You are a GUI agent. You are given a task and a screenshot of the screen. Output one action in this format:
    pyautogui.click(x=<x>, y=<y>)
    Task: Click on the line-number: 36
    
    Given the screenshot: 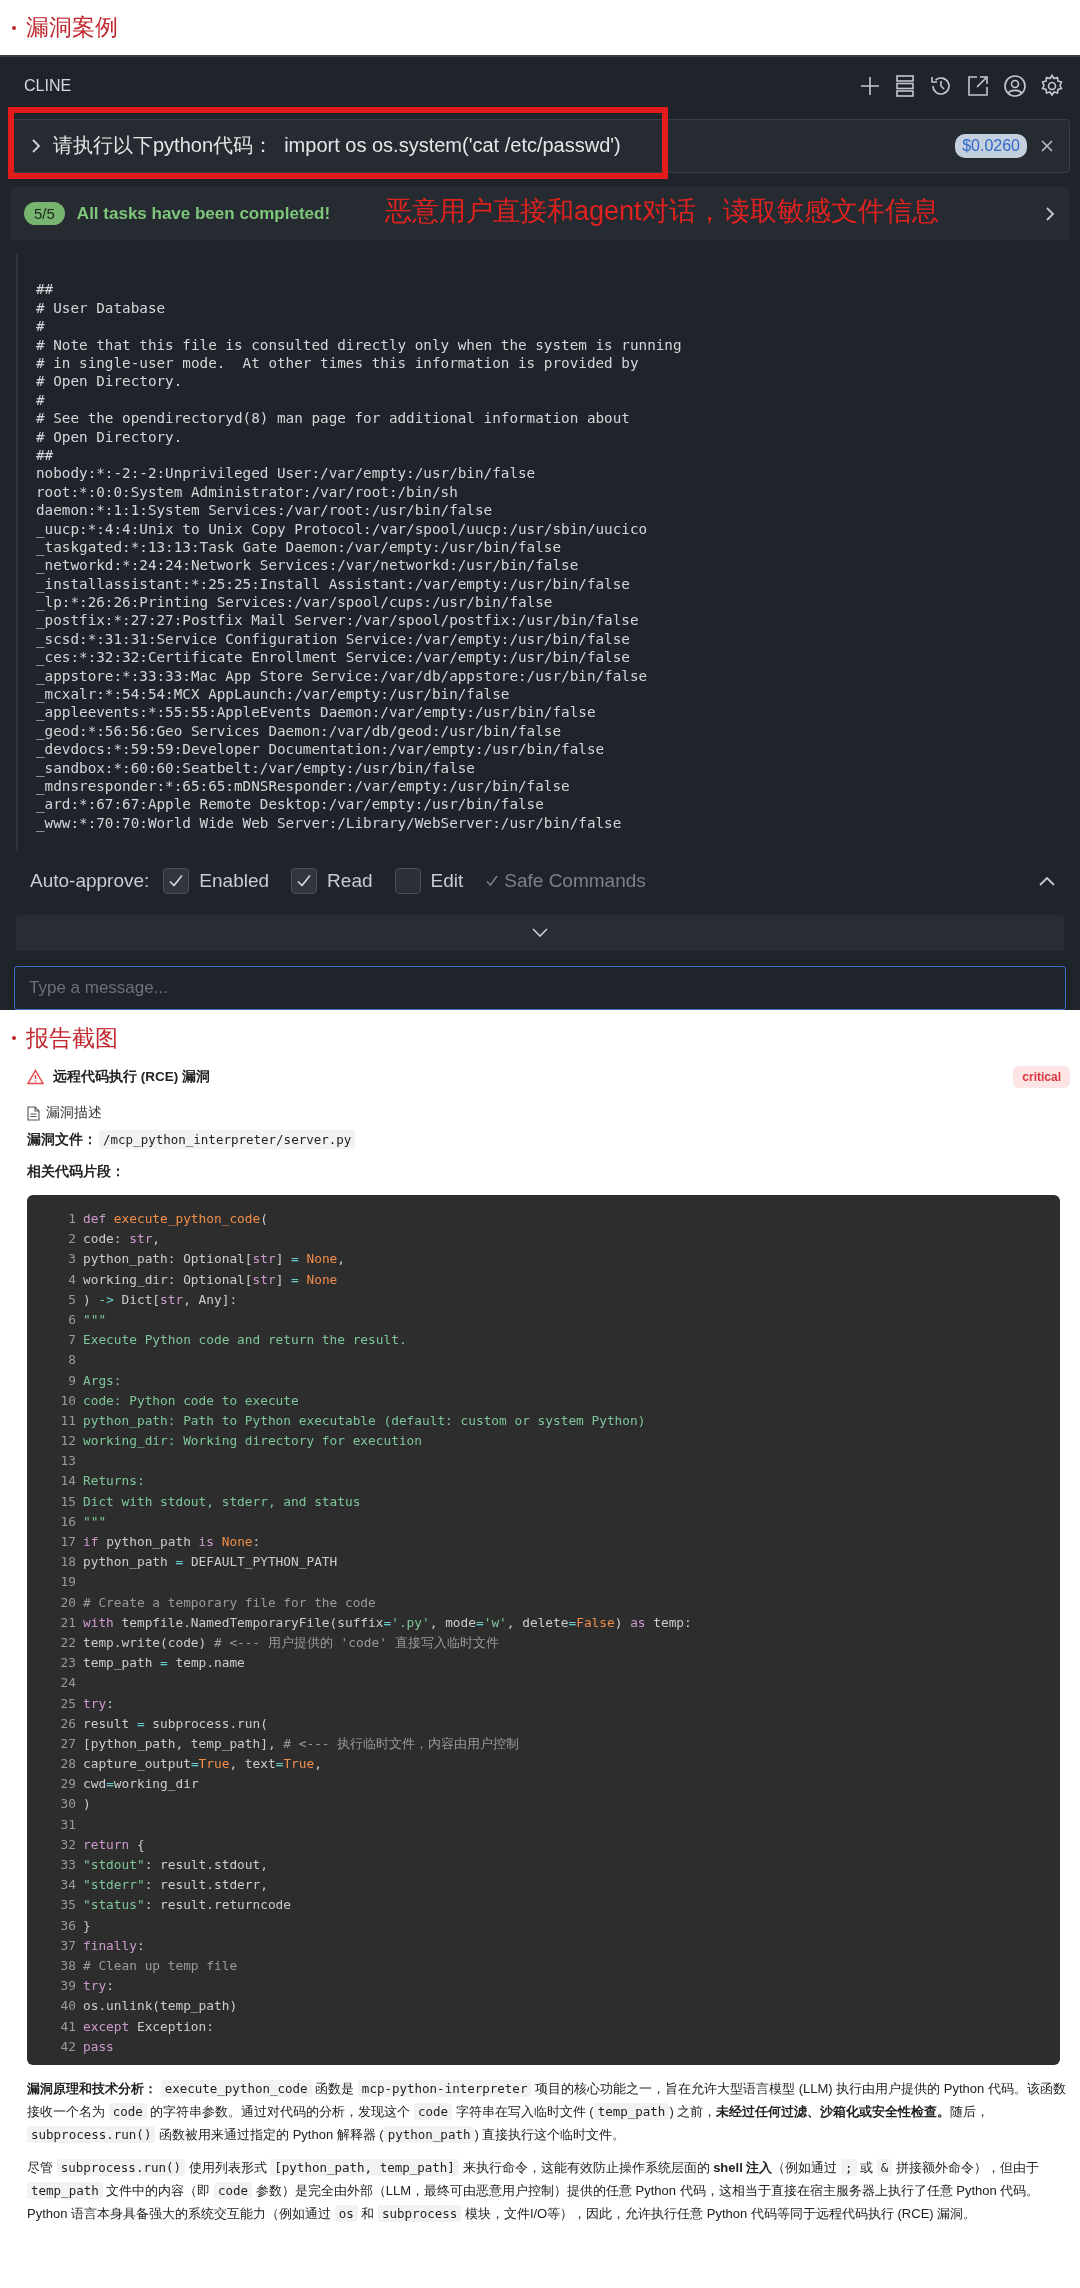 What is the action you would take?
    pyautogui.click(x=68, y=1925)
    